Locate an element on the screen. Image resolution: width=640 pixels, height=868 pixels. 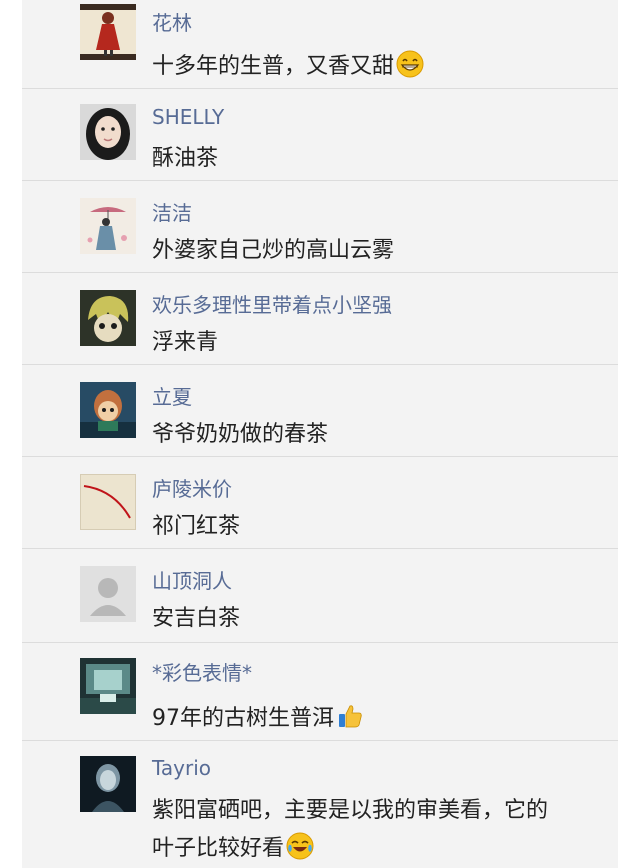
commenter-name: 立夏 is located at coordinates (172, 395).